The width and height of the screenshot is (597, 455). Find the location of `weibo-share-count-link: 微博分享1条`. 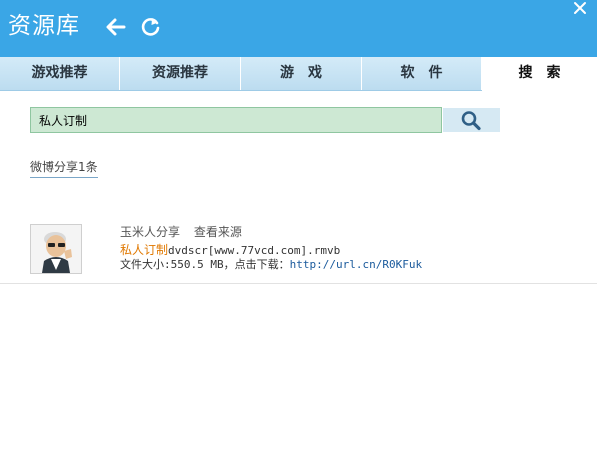

weibo-share-count-link: 微博分享1条 is located at coordinates (64, 168).